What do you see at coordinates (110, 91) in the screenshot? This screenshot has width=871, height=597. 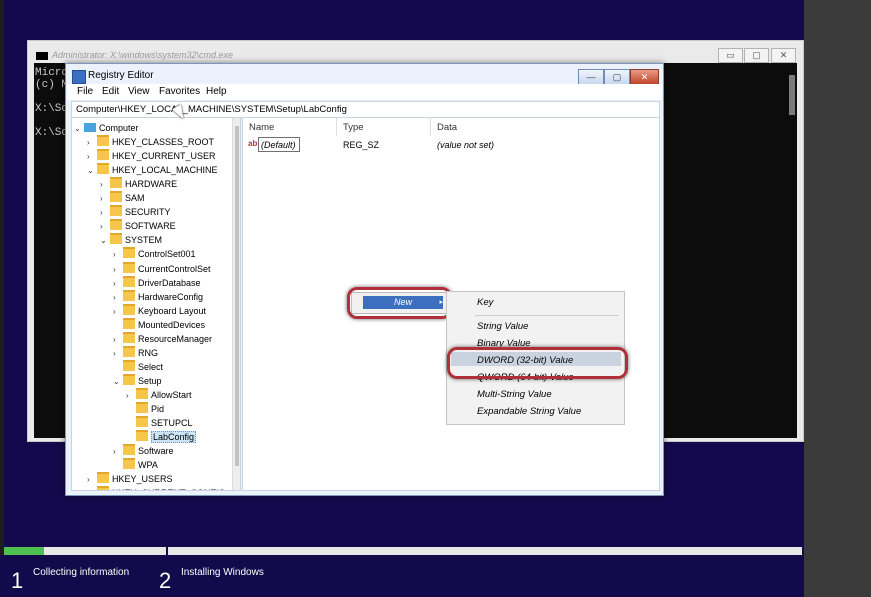 I see `menu-edit: Edit` at bounding box center [110, 91].